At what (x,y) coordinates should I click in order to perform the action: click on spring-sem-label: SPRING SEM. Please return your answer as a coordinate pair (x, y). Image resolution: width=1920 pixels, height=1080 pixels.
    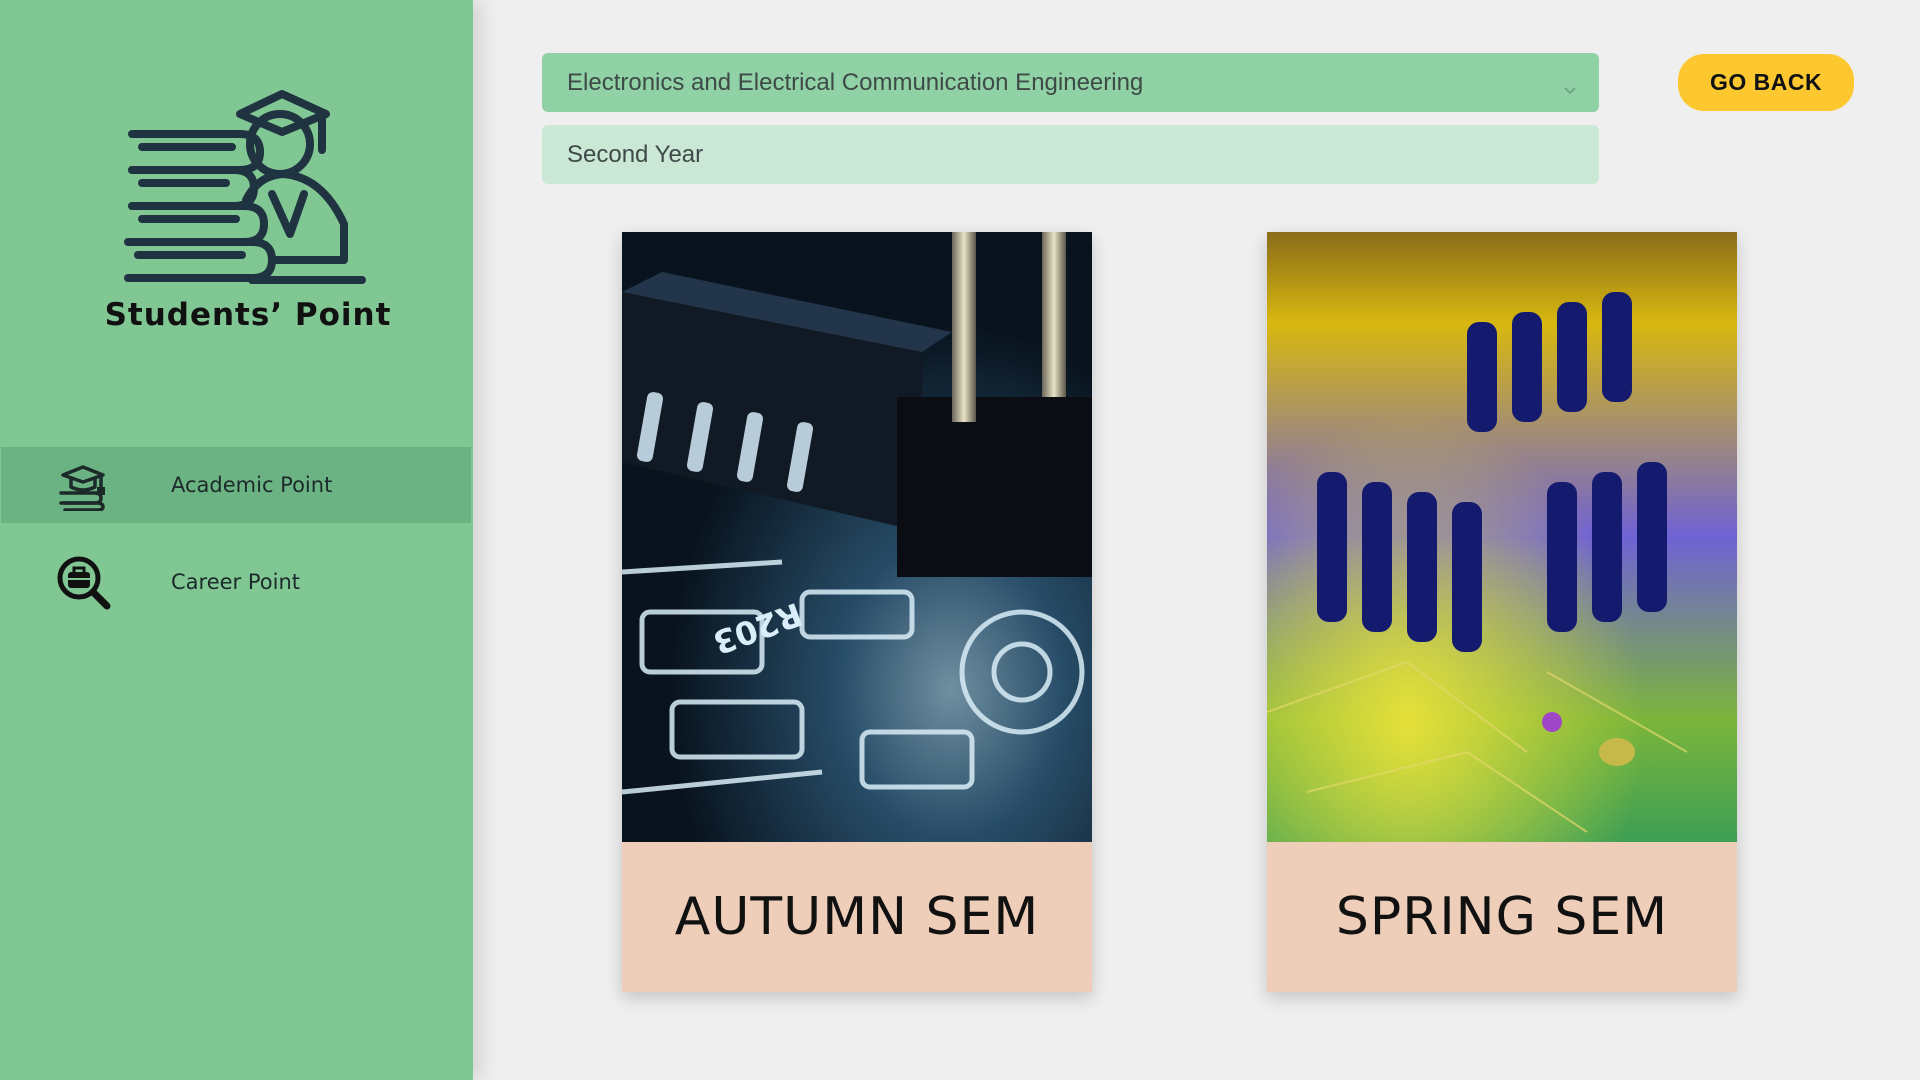
    Looking at the image, I should click on (1502, 917).